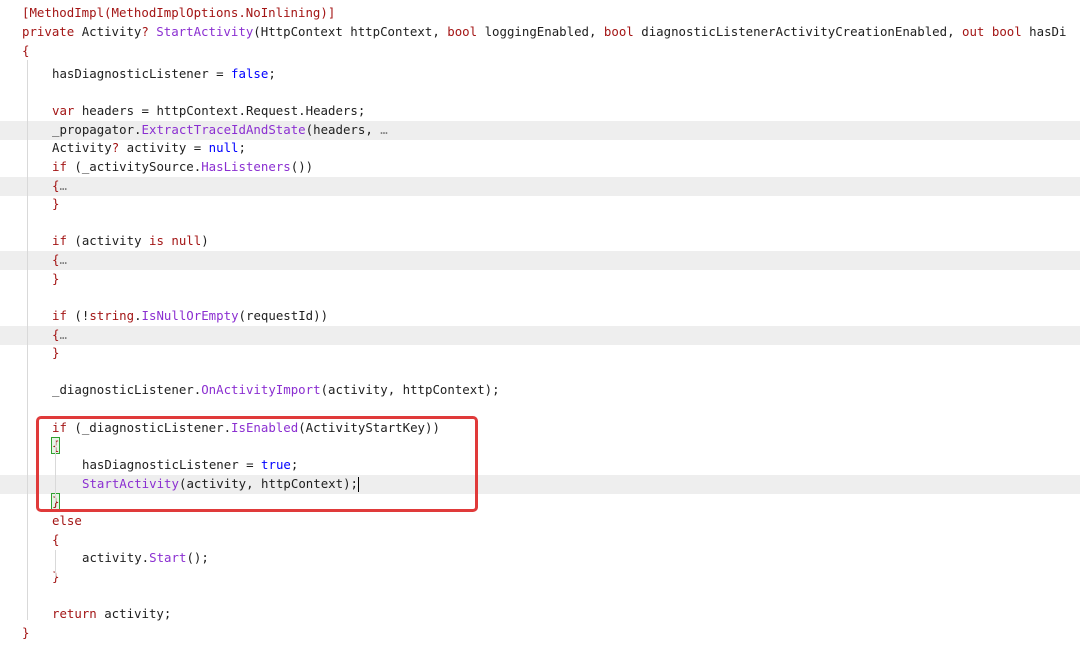  I want to click on code-line-text: if (!string.IsNullOrEmpty(requestId)), so click(190, 316).